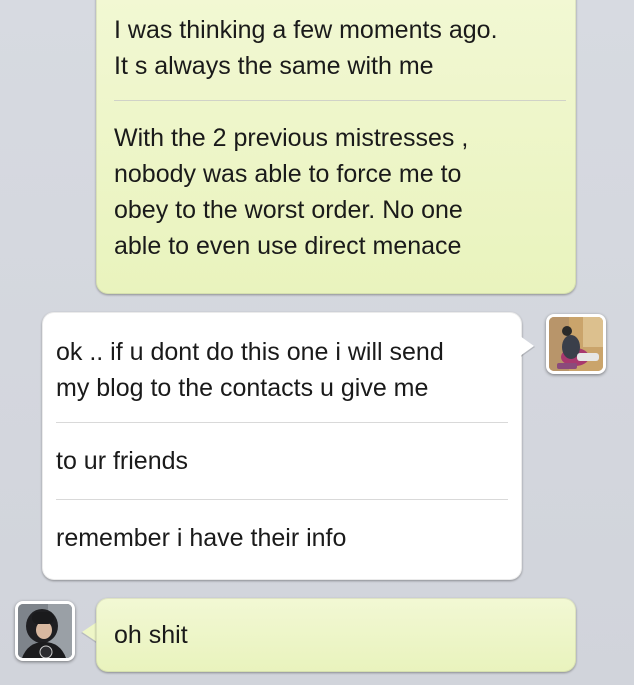 The width and height of the screenshot is (634, 685). What do you see at coordinates (122, 461) in the screenshot?
I see `message-text: to ur friends` at bounding box center [122, 461].